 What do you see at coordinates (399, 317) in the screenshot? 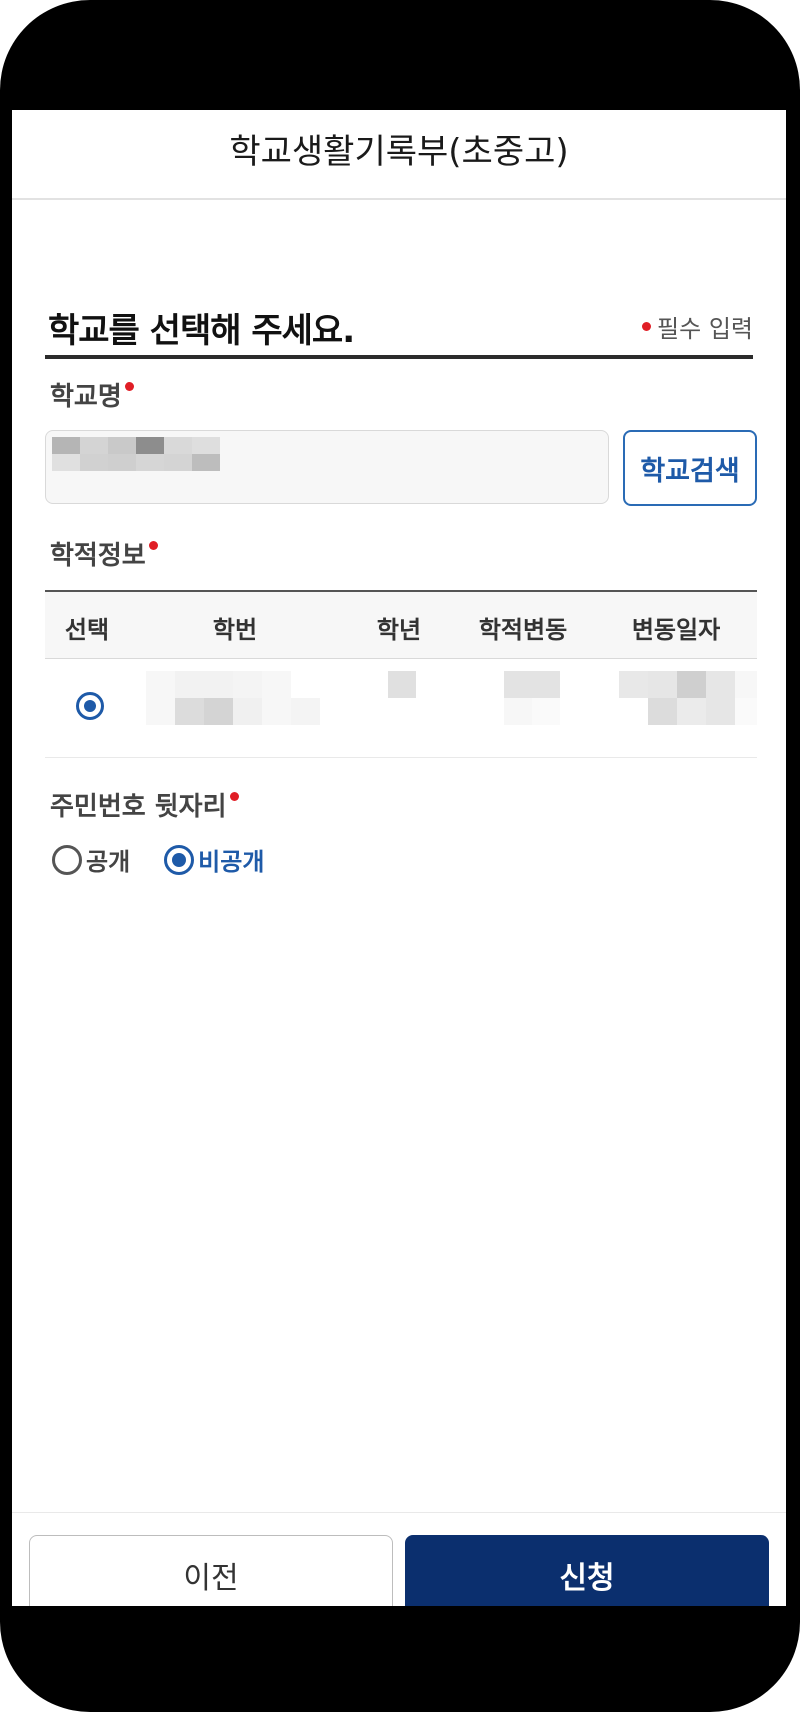
I see `section-header: 학교를 선택해 주세요. 필수 입력` at bounding box center [399, 317].